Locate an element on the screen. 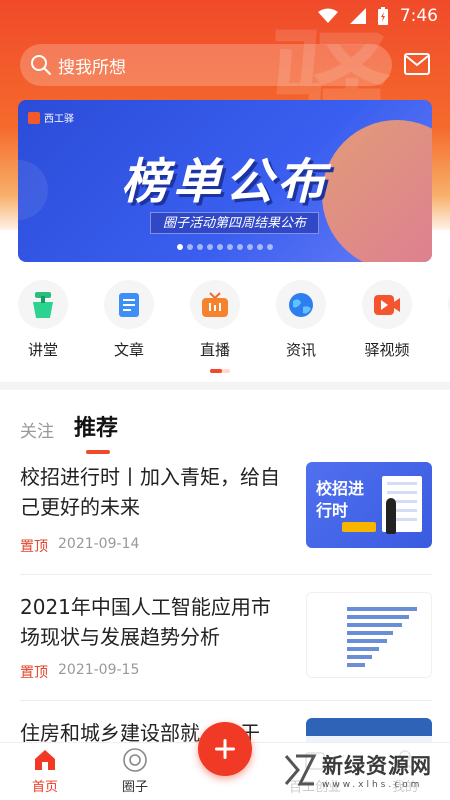 Image resolution: width=450 pixels, height=800 pixels. banner-logo: 西工驿 is located at coordinates (51, 117).